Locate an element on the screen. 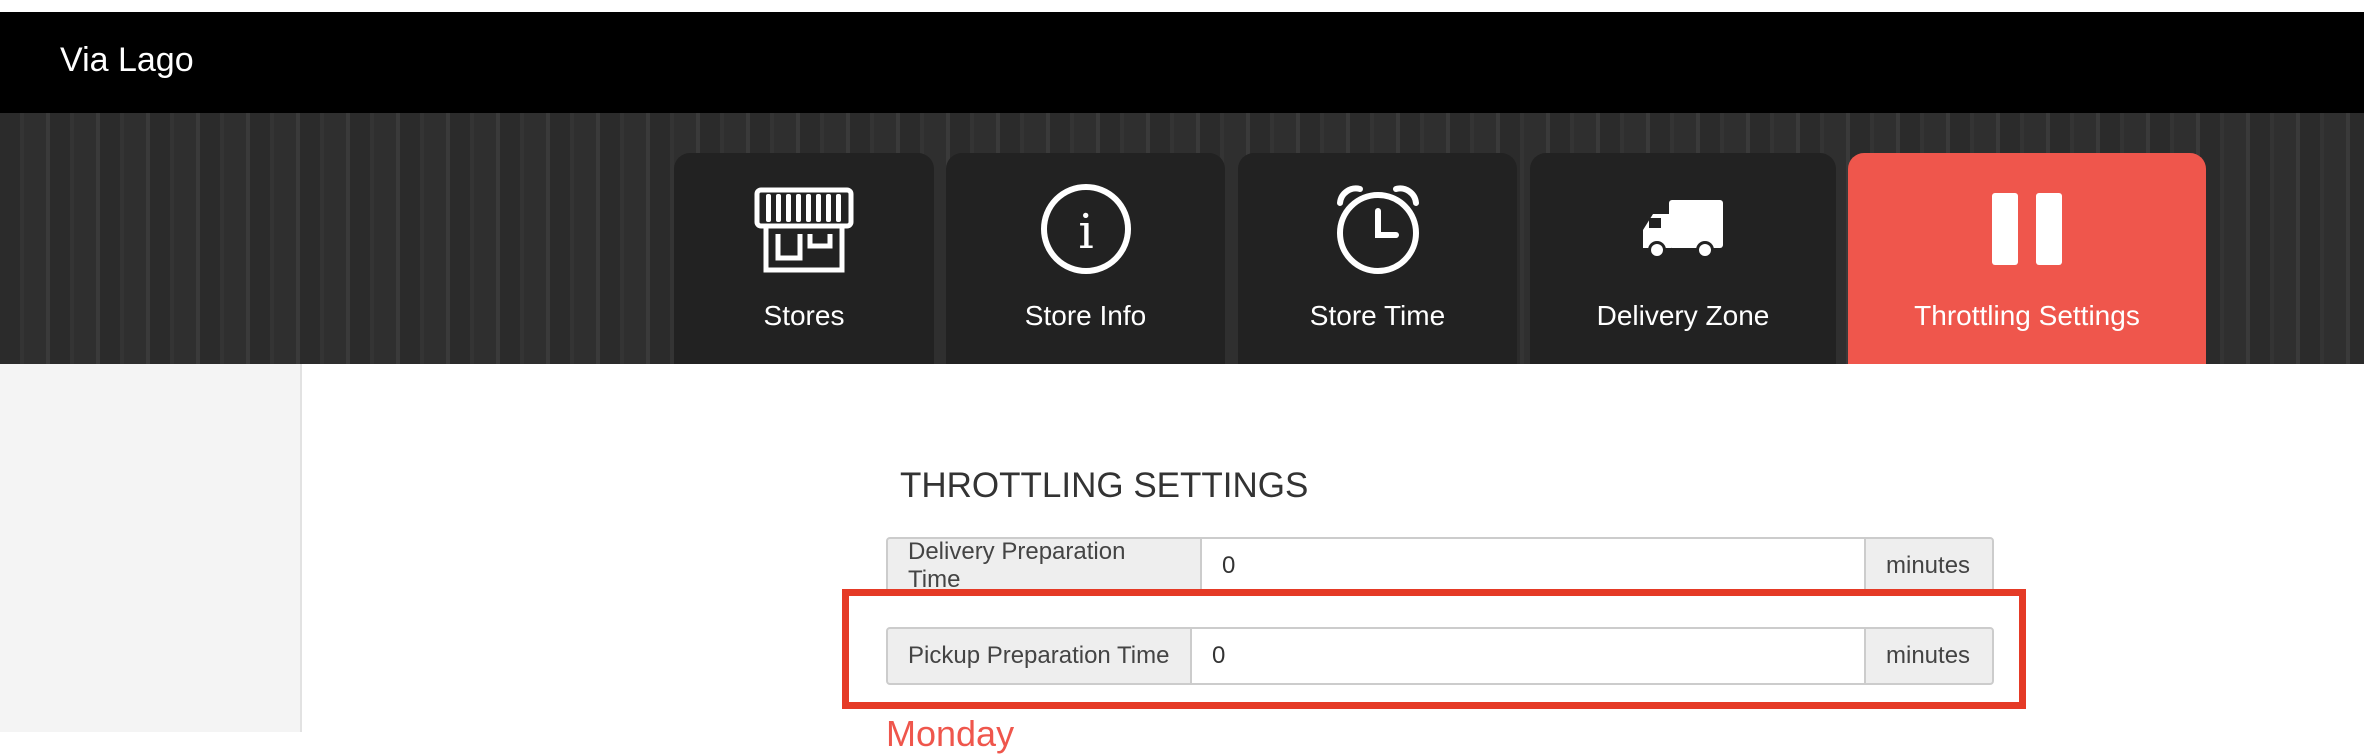 Image resolution: width=2364 pixels, height=756 pixels. tab-store-info: i Store Info is located at coordinates (1085, 258).